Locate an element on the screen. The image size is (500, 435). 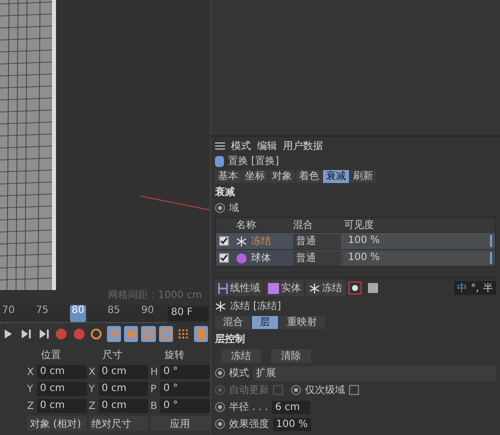
column-heading: 旋转 is located at coordinates (174, 355).